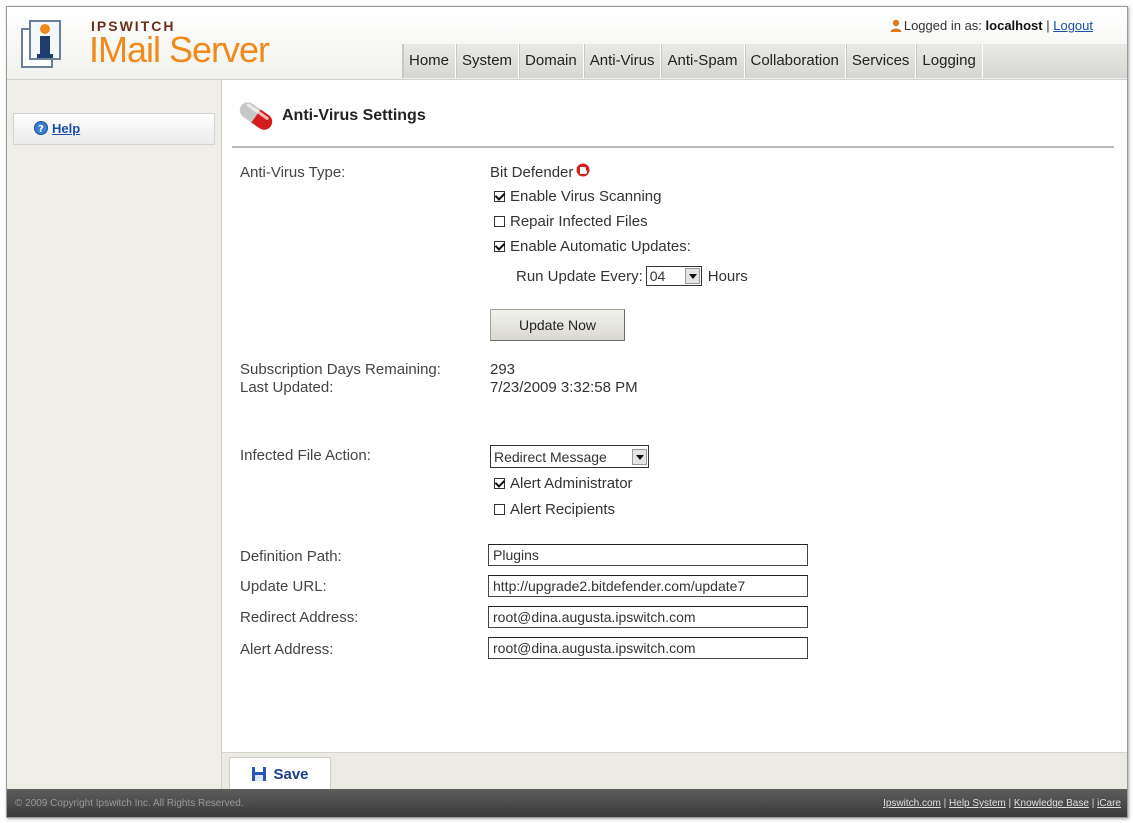  I want to click on av-type-label: Anti-Virus Type:, so click(293, 172).